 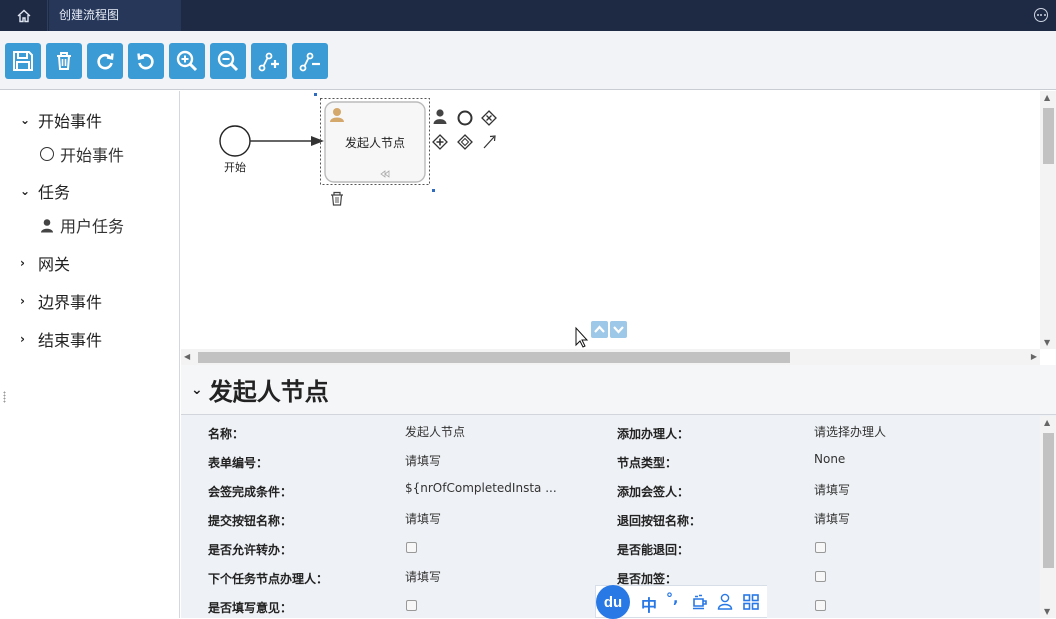 What do you see at coordinates (613, 602) in the screenshot?
I see `ime-logo: du` at bounding box center [613, 602].